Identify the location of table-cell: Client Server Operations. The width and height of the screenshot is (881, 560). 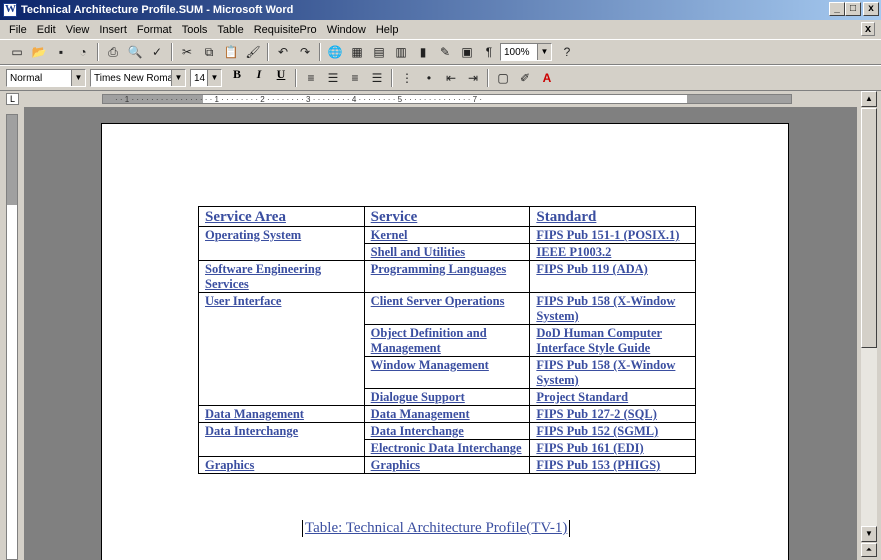
(447, 308).